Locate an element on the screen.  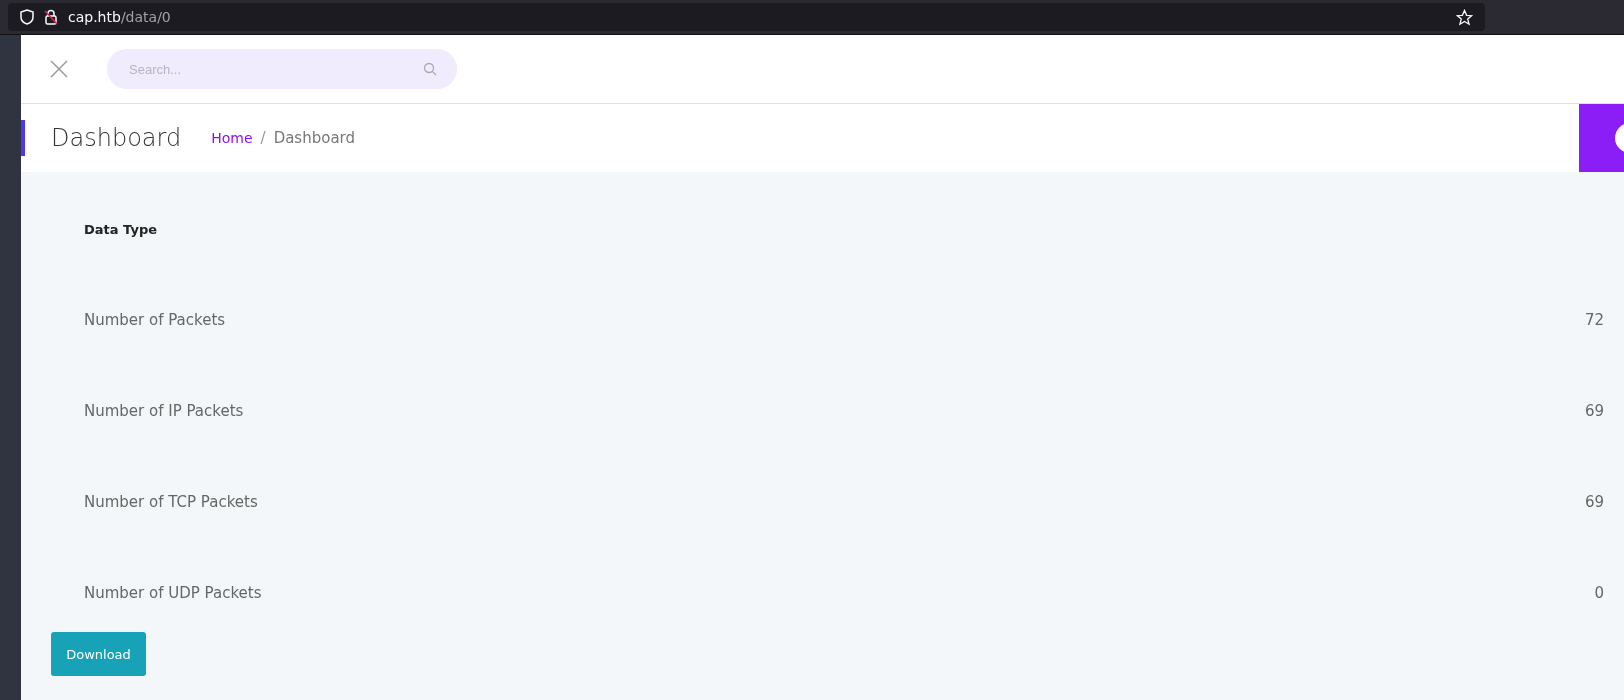
column-header: Data Type is located at coordinates (121, 230).